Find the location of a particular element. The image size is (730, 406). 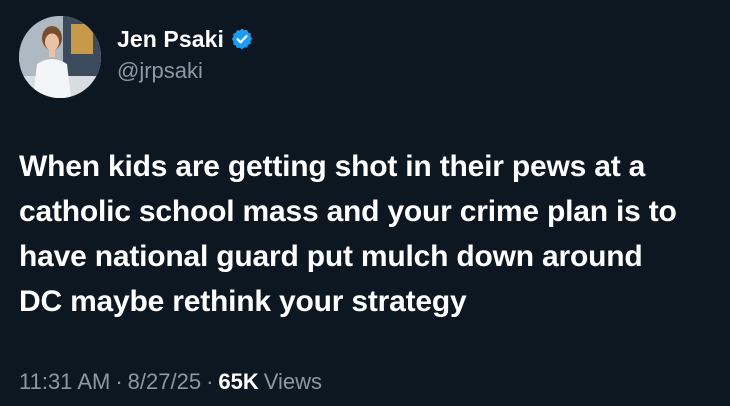

author-name-row: Jen Psaki is located at coordinates (185, 39).